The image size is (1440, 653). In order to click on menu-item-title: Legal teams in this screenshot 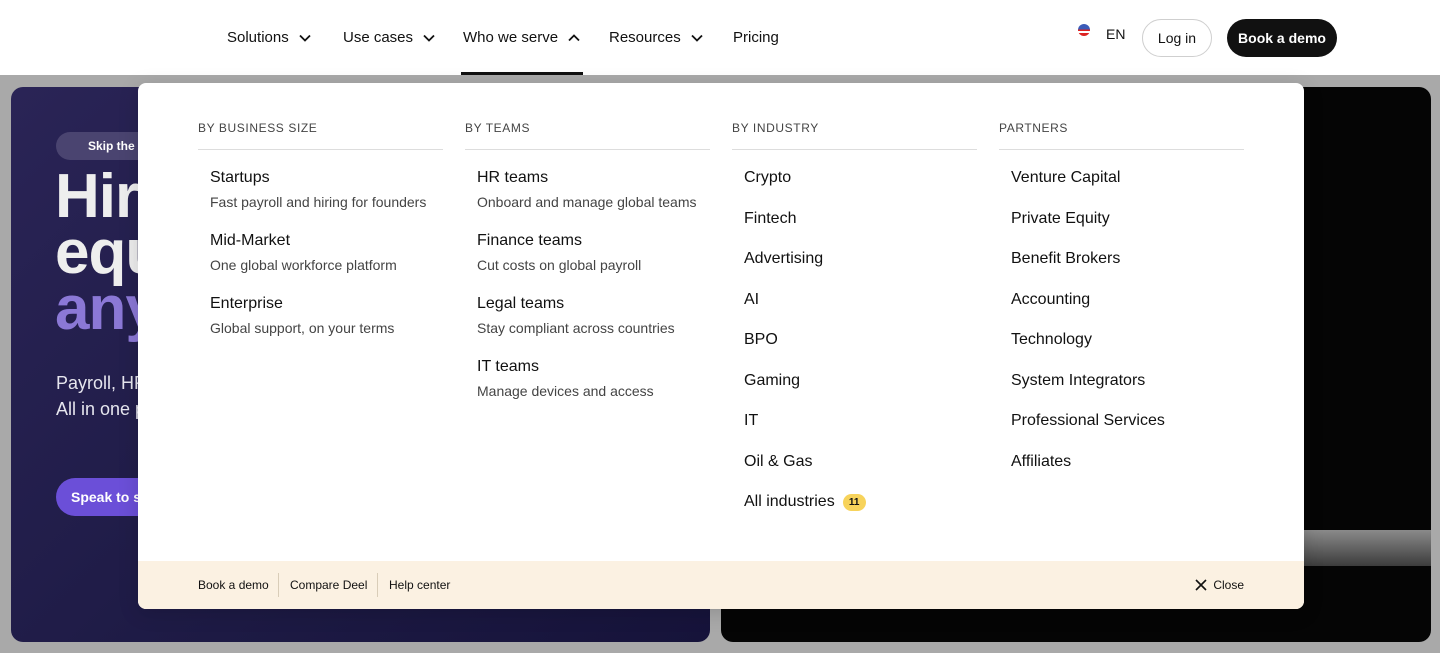, I will do `click(521, 303)`.